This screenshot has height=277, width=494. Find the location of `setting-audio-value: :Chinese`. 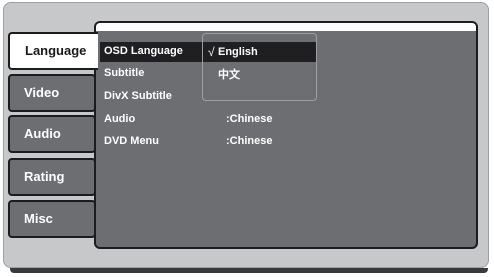

setting-audio-value: :Chinese is located at coordinates (249, 119).